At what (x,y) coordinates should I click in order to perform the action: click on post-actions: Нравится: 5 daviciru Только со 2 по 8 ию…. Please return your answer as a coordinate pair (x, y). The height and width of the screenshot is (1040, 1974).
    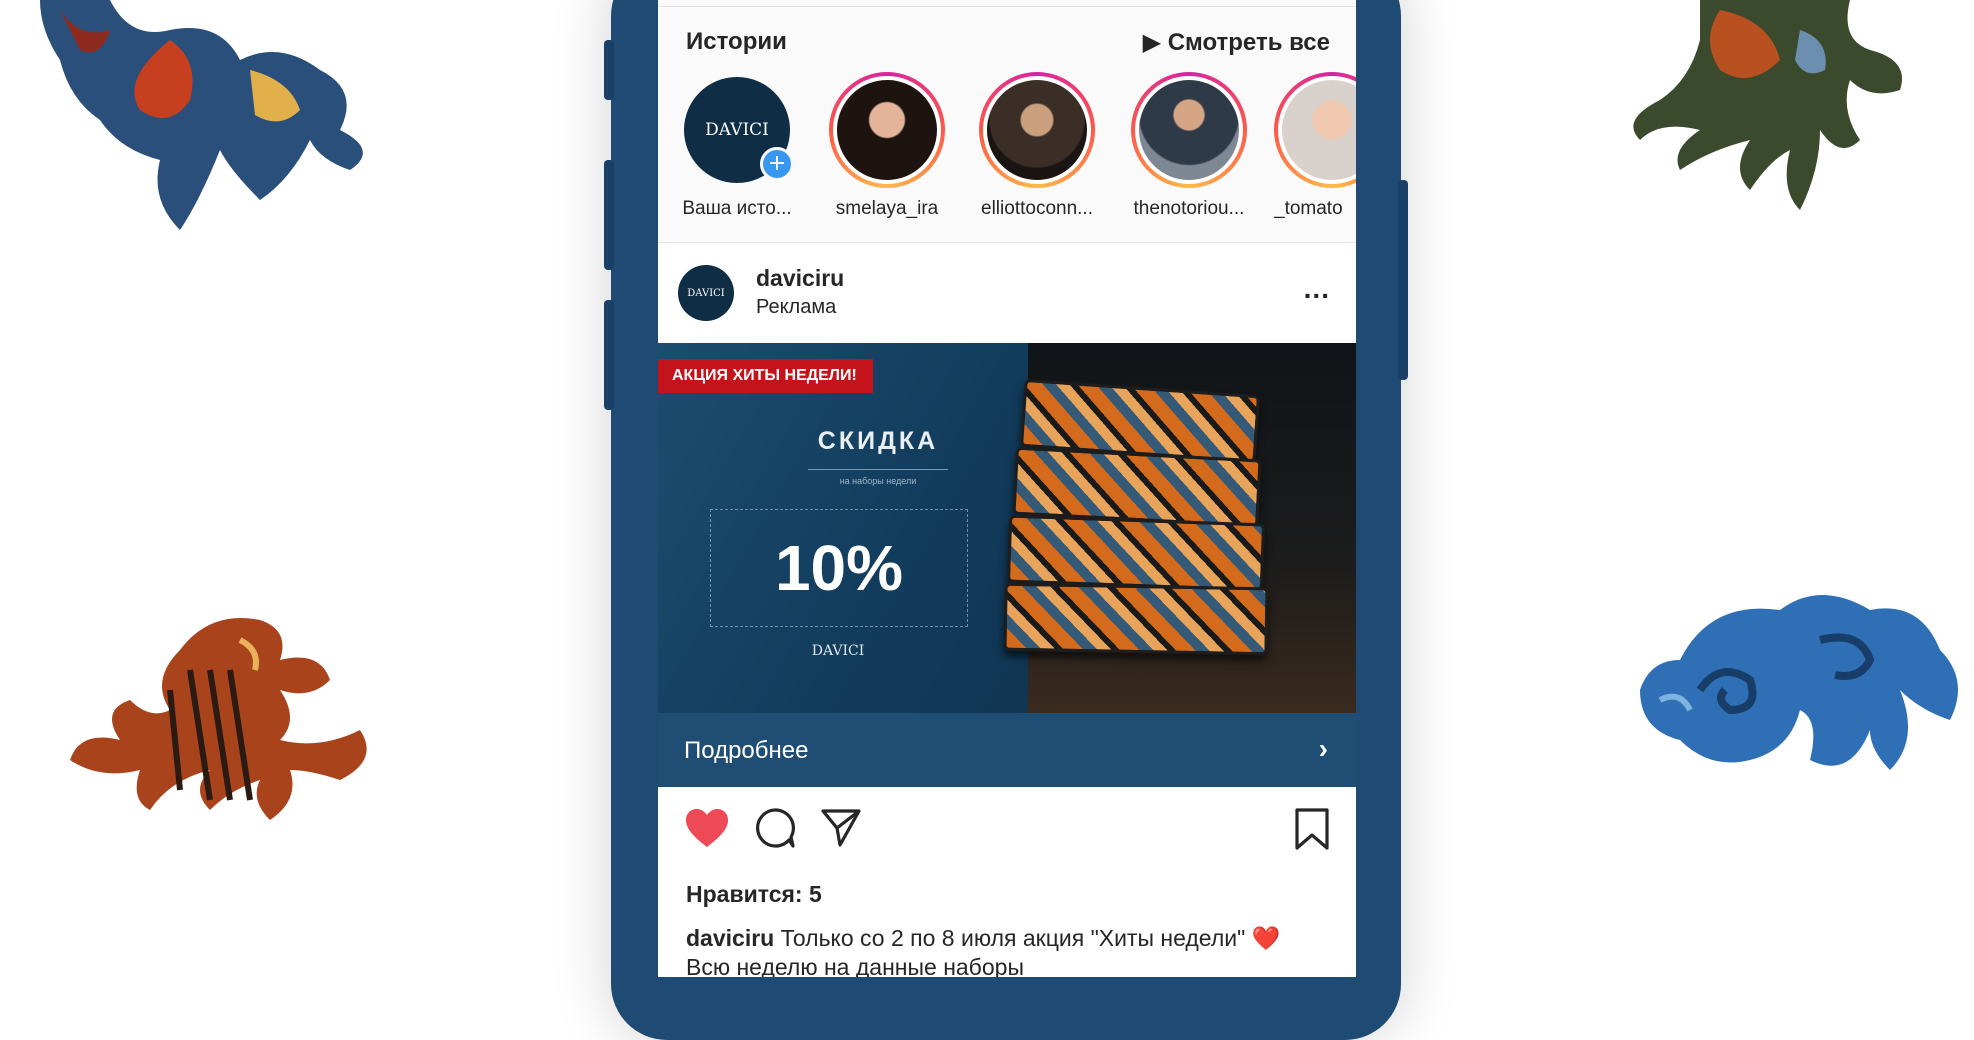
    Looking at the image, I should click on (1007, 882).